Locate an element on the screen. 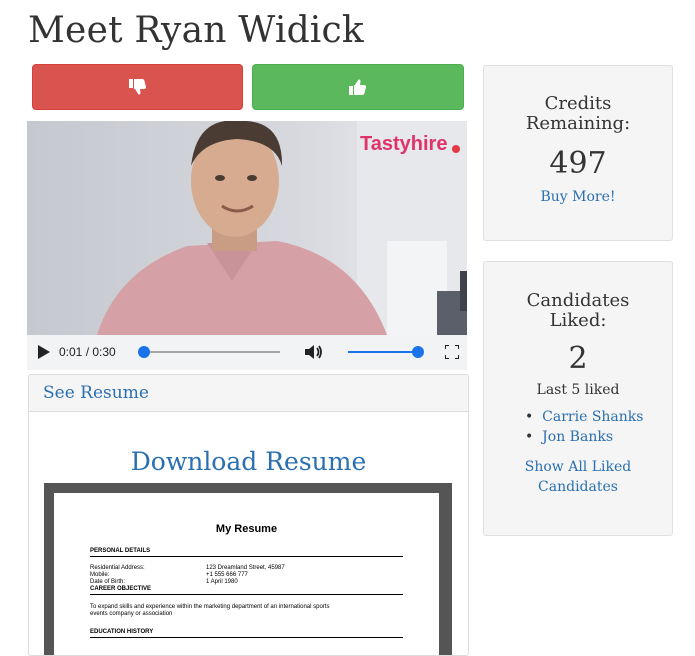 The height and width of the screenshot is (656, 695). duration: 0:30 is located at coordinates (104, 352).